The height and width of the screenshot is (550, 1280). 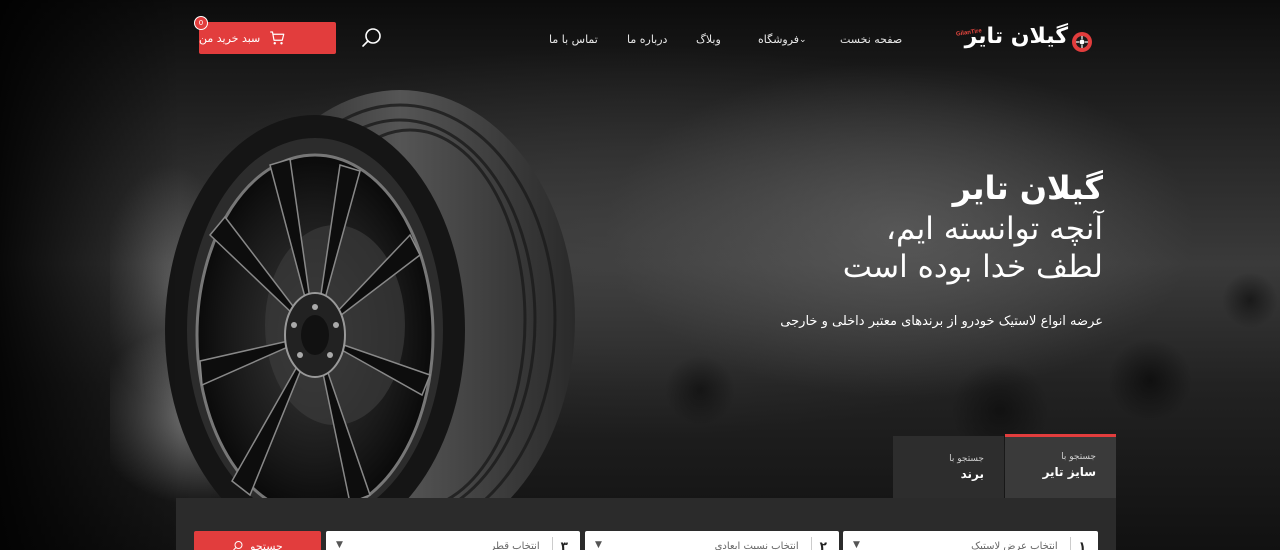 What do you see at coordinates (712, 540) in the screenshot?
I see `aspect-ratio-select: ۲ انتخاب نسبت ابعادی ▼` at bounding box center [712, 540].